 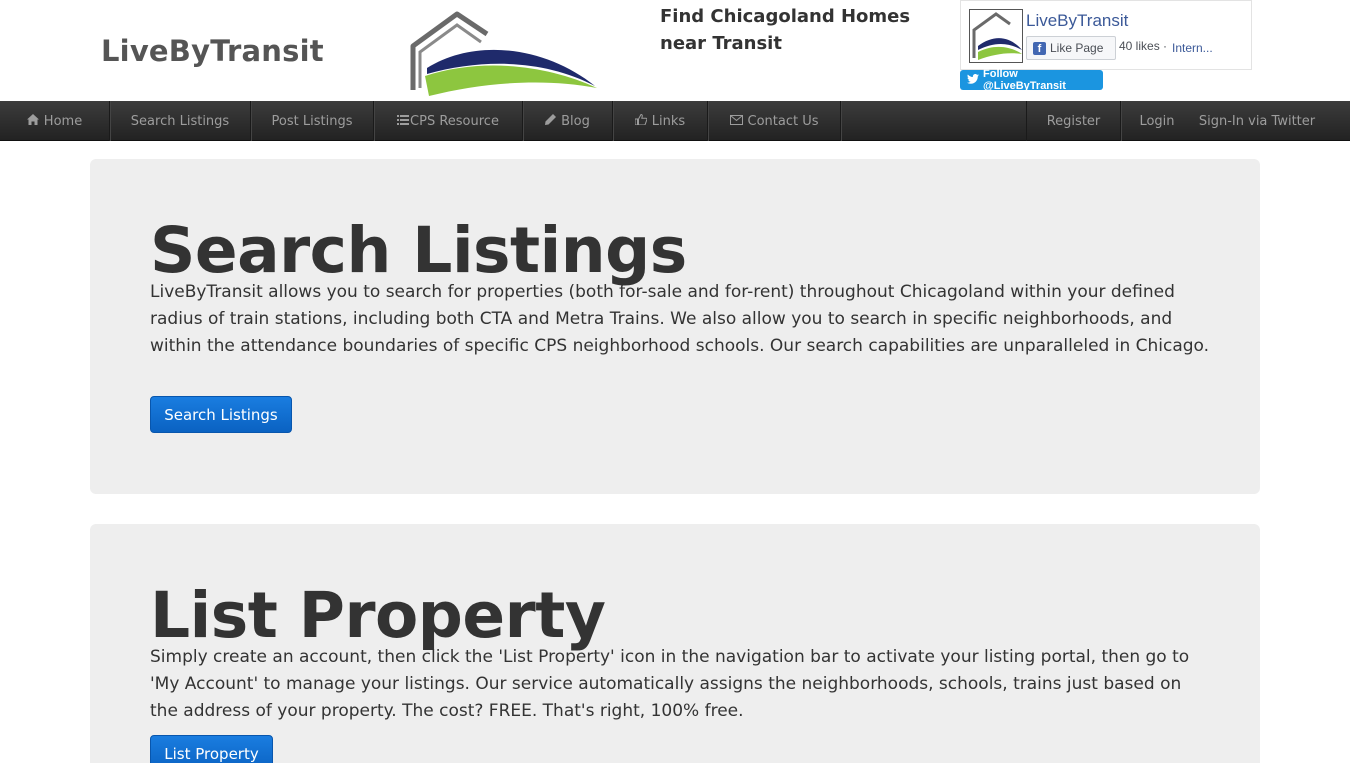 I want to click on nav-register: Register, so click(x=1073, y=121).